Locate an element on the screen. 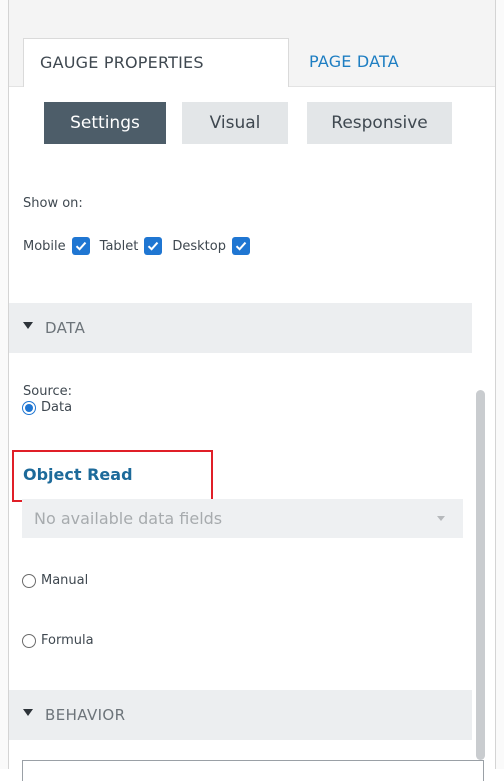  radio-data-label: Data is located at coordinates (57, 407).